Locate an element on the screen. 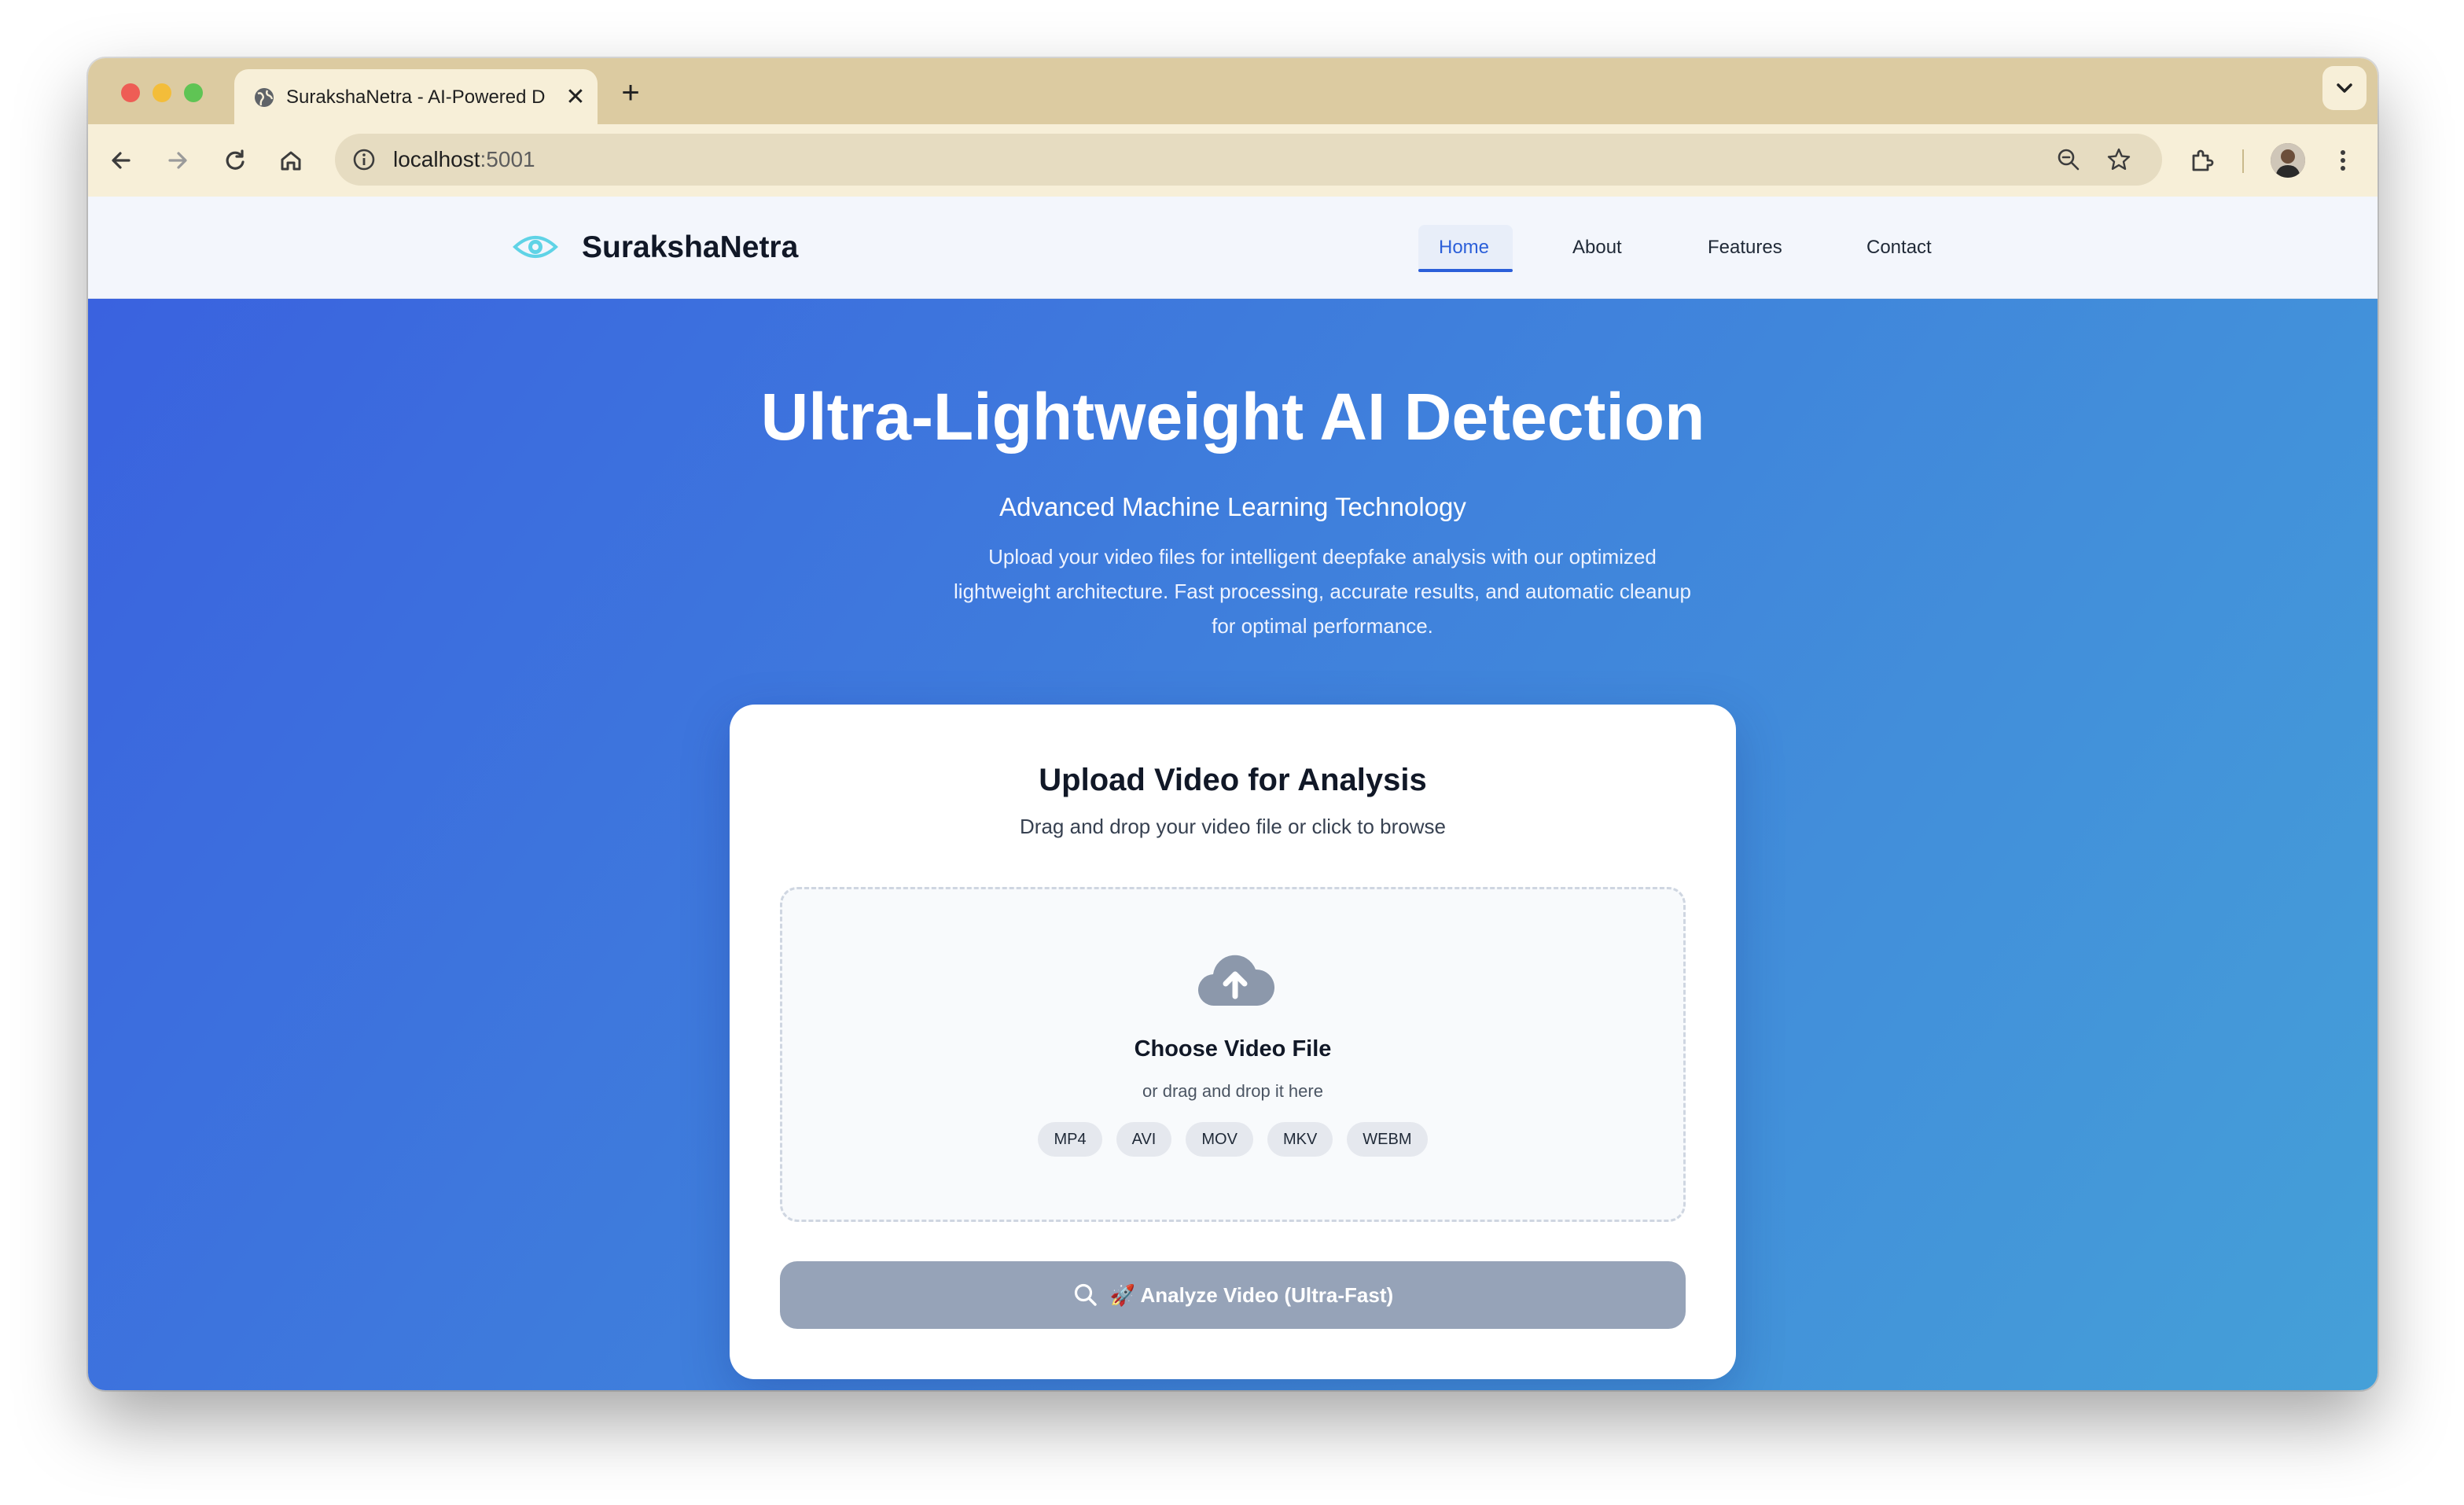 Image resolution: width=2464 pixels, height=1505 pixels. menu-dots-icon is located at coordinates (2343, 160).